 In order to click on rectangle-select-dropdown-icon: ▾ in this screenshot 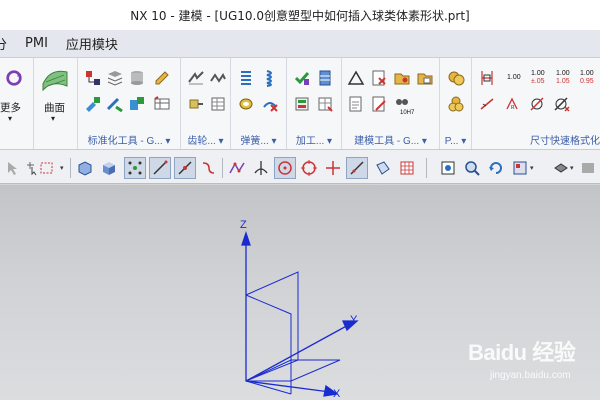, I will do `click(62, 168)`.